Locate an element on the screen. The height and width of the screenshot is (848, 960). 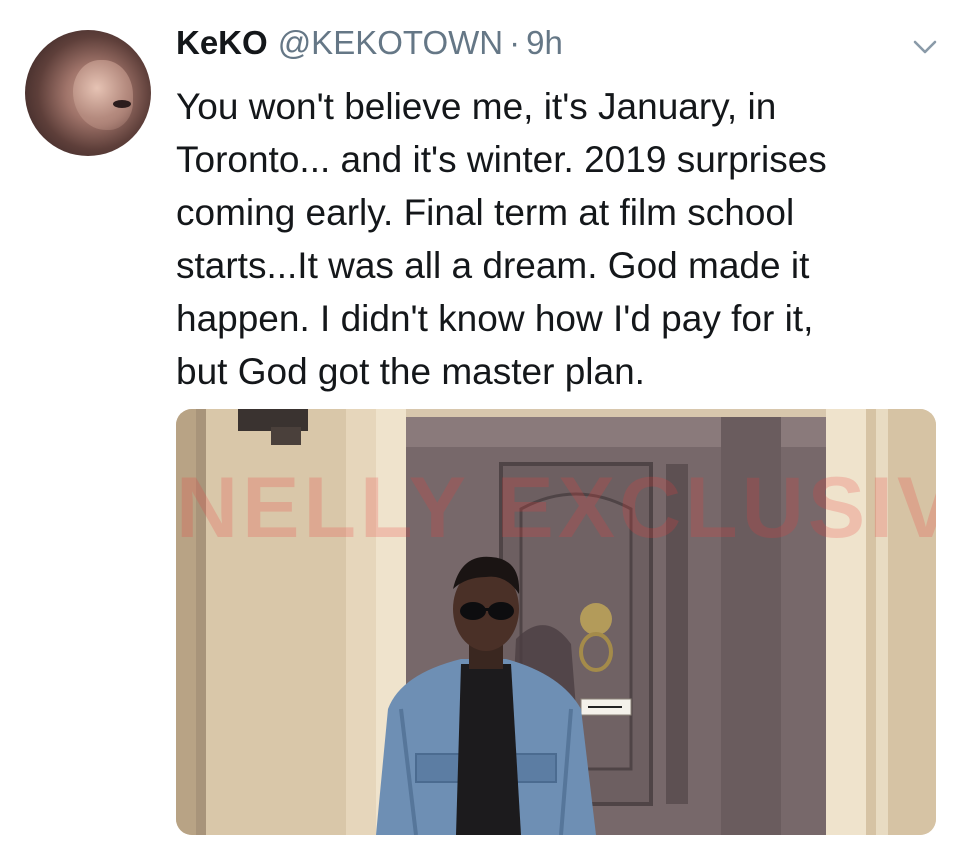
chevron-down-icon is located at coordinates (925, 47).